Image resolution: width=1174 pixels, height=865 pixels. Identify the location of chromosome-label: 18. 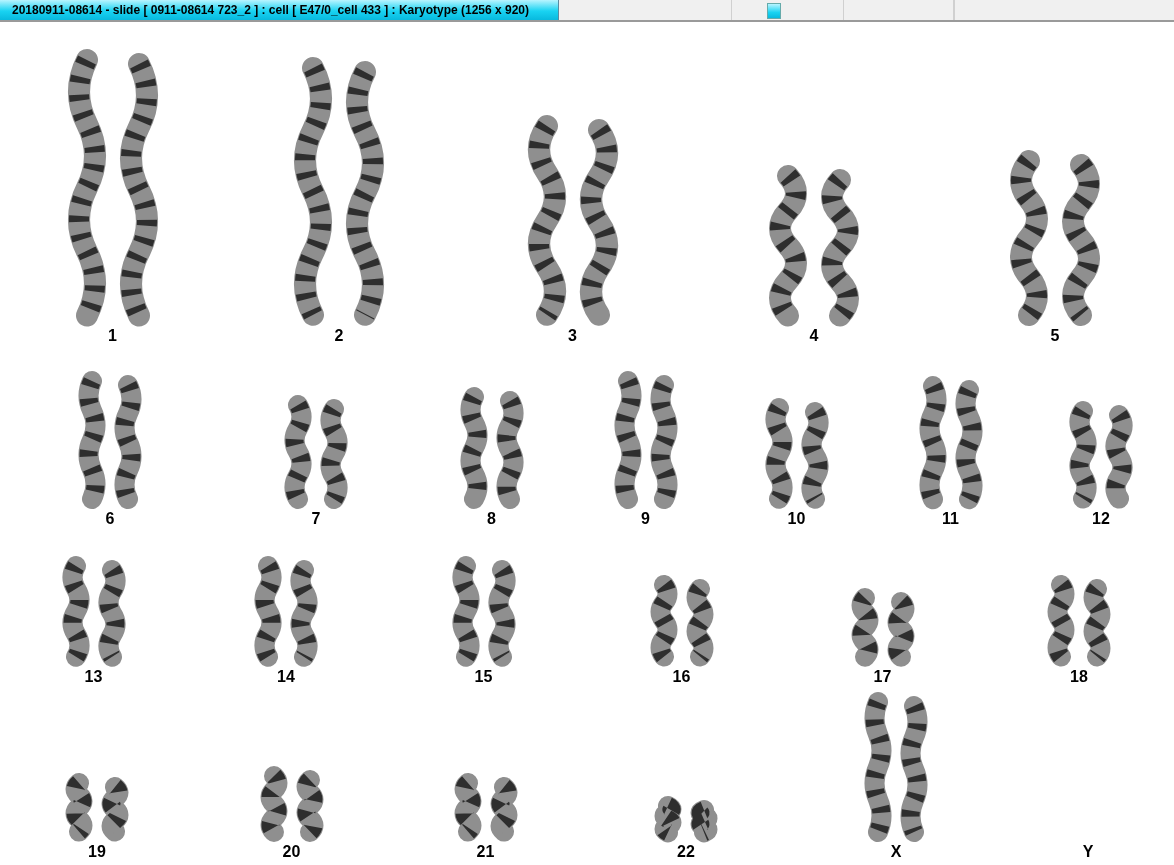
(1079, 677).